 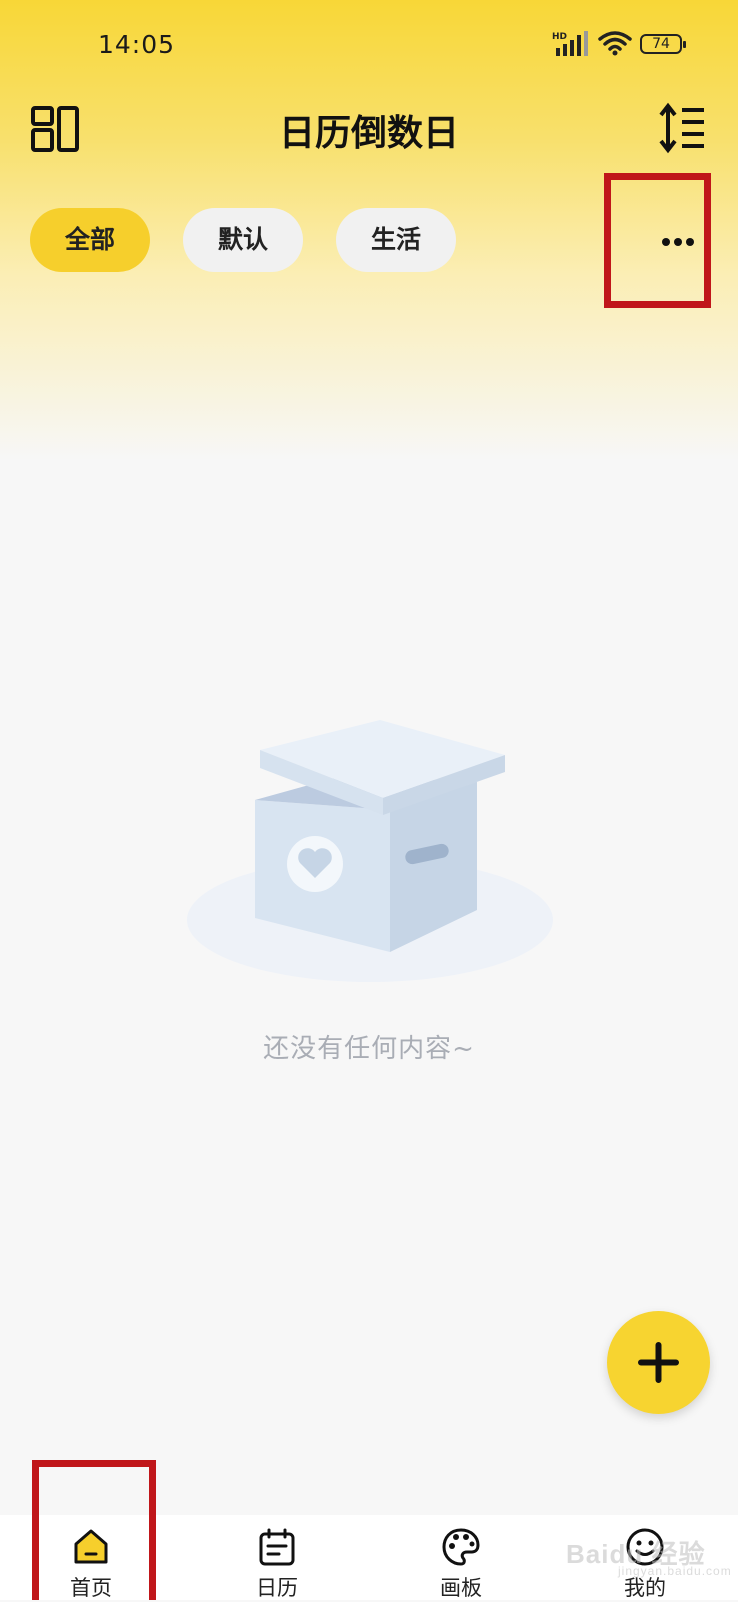 I want to click on status-time: 14:05, so click(x=137, y=44).